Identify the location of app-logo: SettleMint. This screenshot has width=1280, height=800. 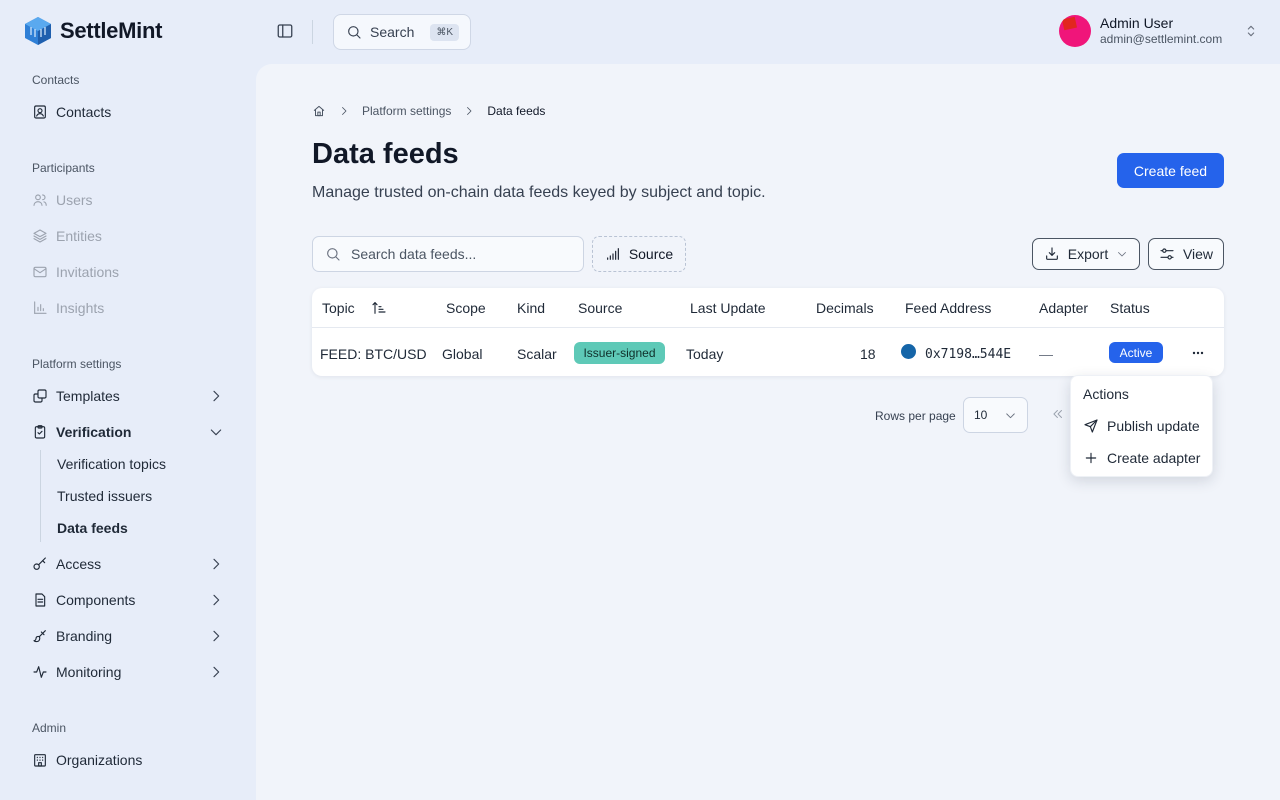
(93, 31).